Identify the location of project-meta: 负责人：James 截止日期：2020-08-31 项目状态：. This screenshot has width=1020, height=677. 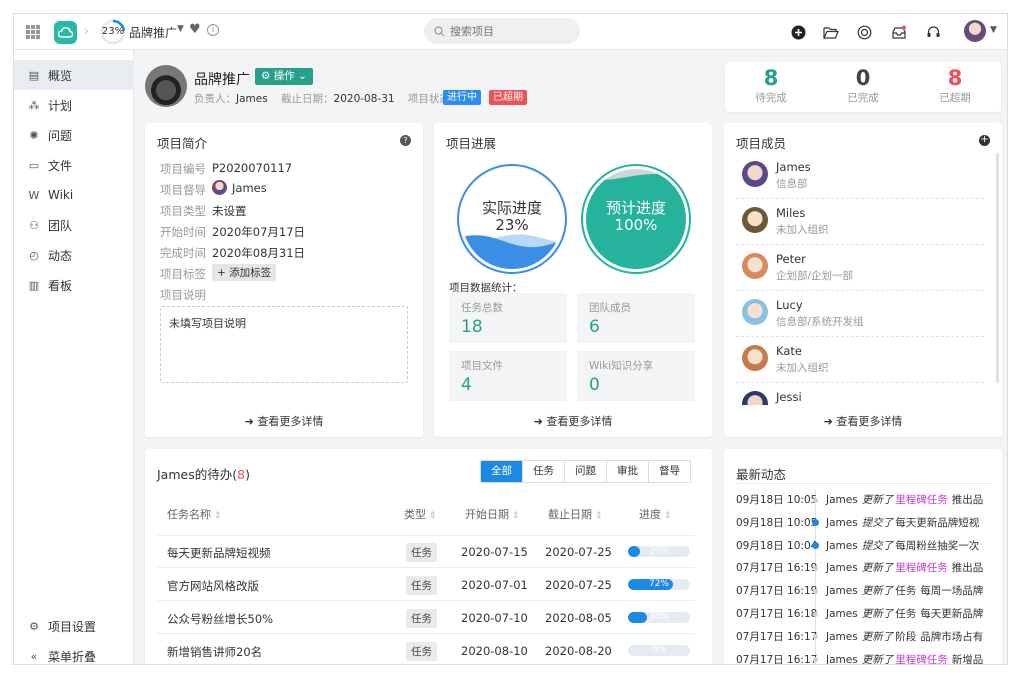
(327, 98).